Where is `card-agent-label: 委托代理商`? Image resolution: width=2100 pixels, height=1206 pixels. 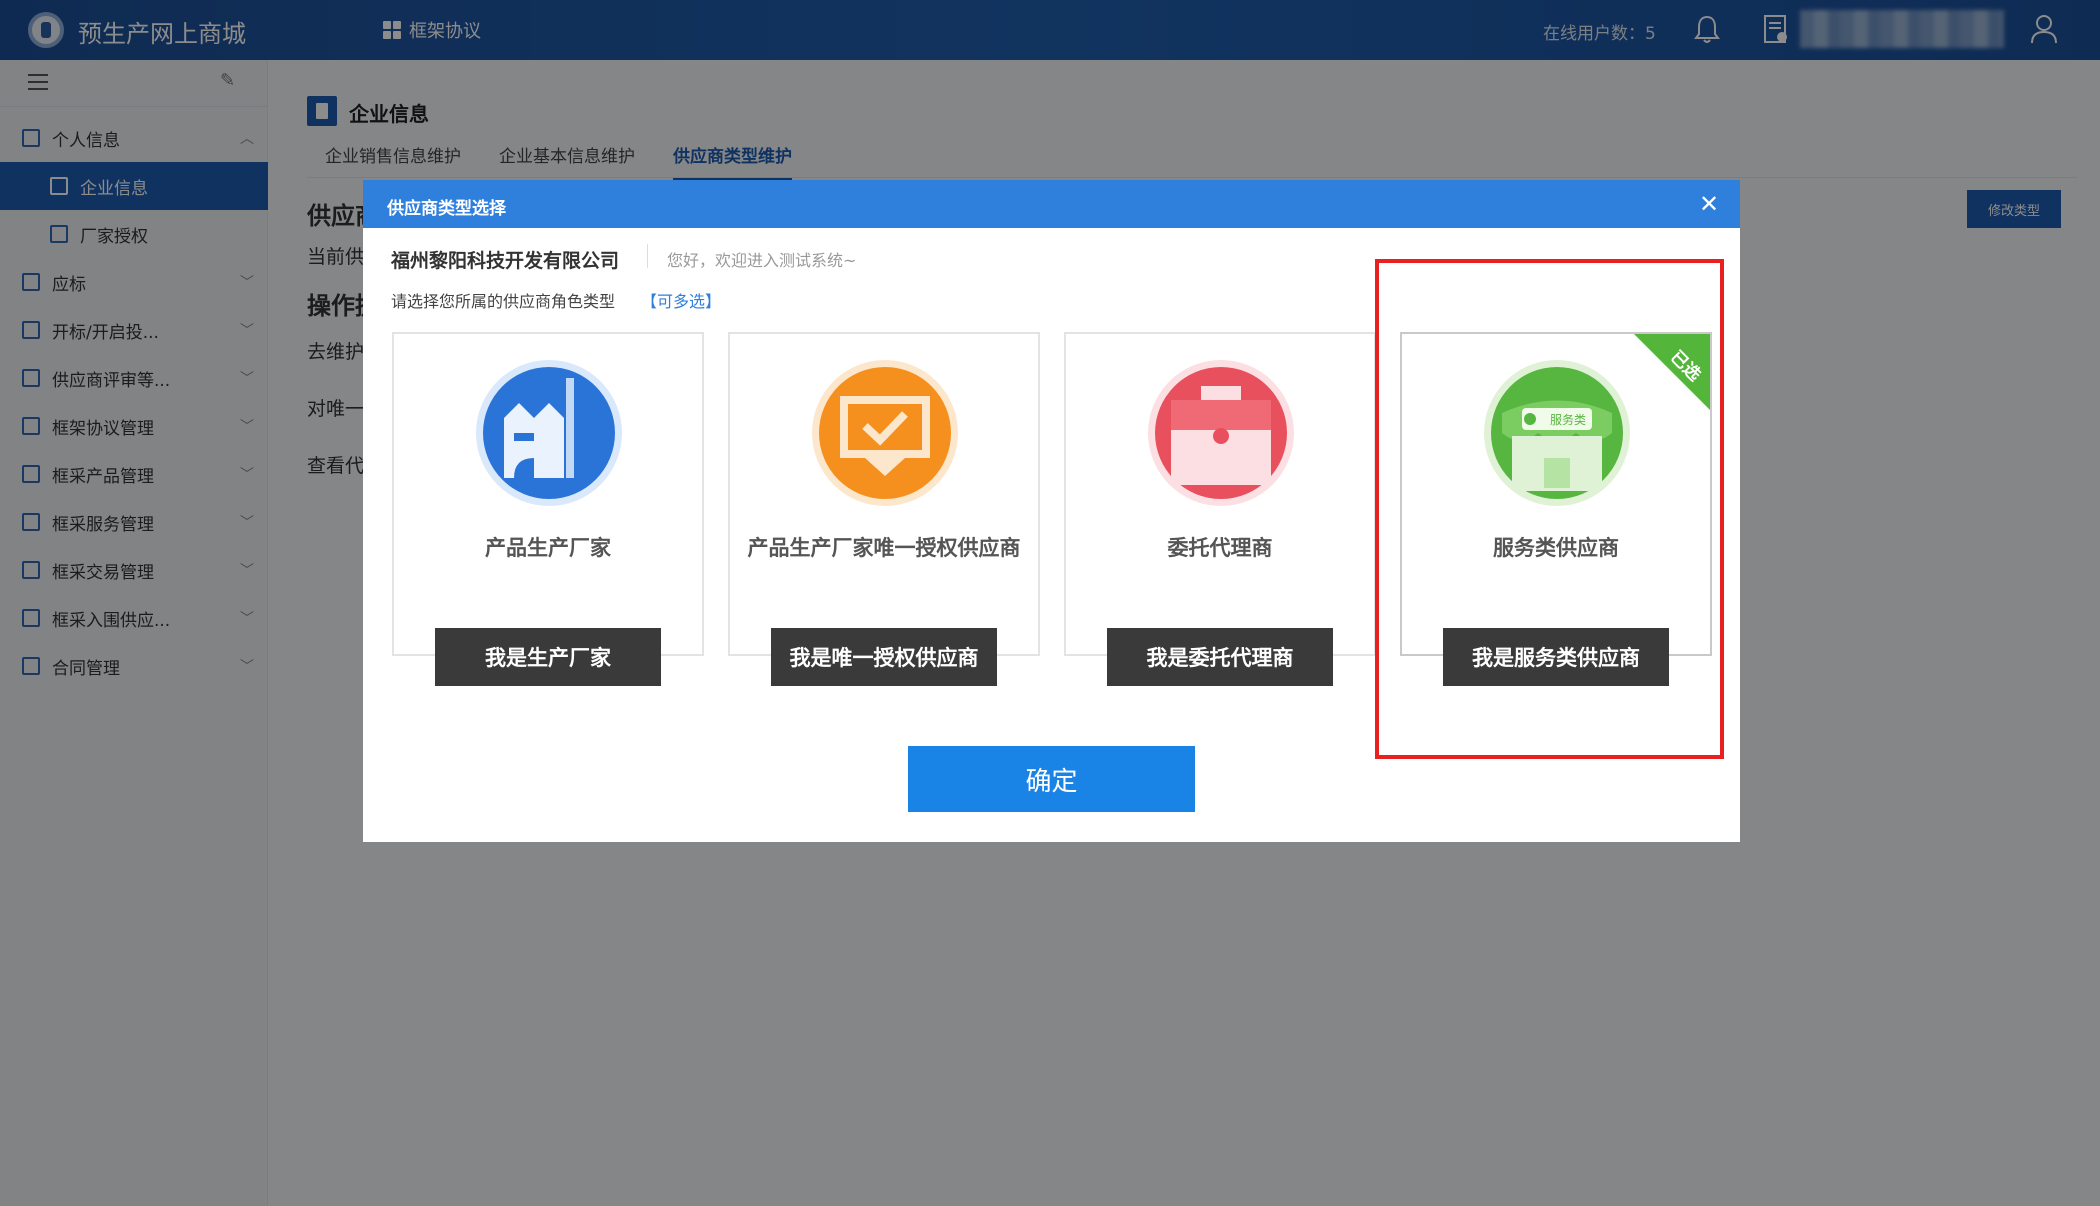
card-agent-label: 委托代理商 is located at coordinates (1220, 548).